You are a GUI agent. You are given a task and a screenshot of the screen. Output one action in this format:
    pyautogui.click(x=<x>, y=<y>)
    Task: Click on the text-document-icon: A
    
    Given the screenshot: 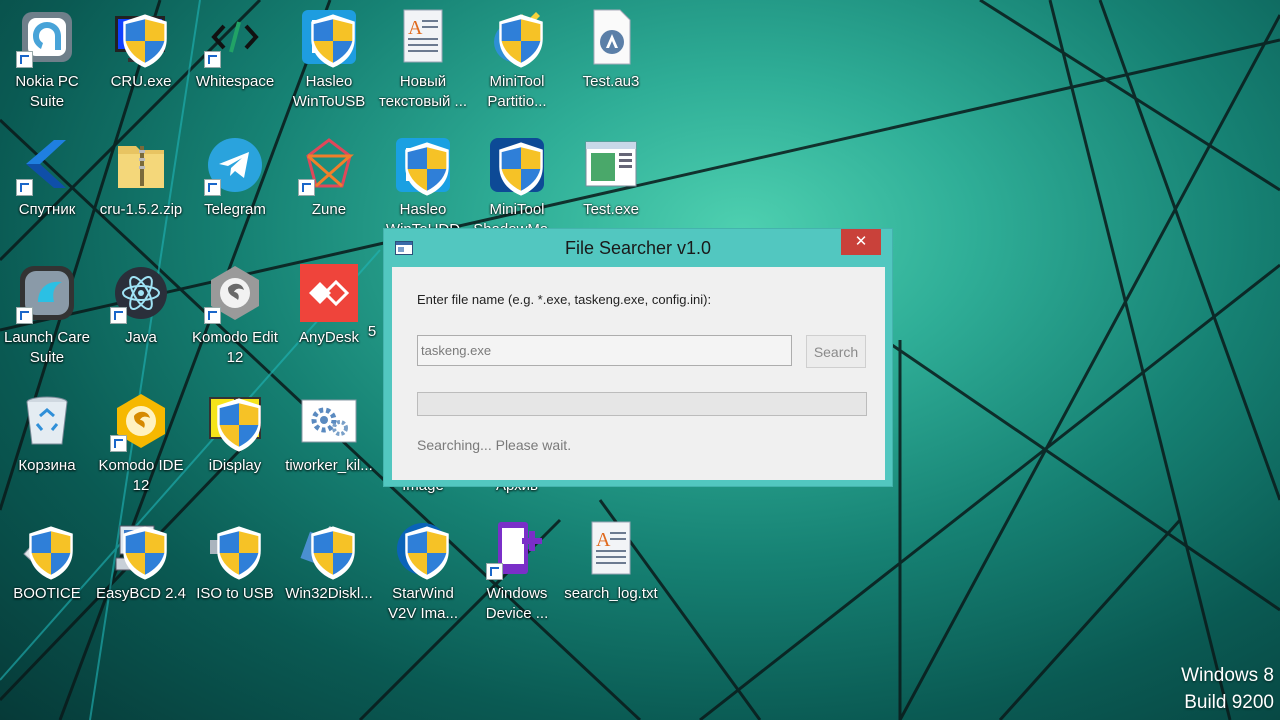 What is the action you would take?
    pyautogui.click(x=423, y=37)
    